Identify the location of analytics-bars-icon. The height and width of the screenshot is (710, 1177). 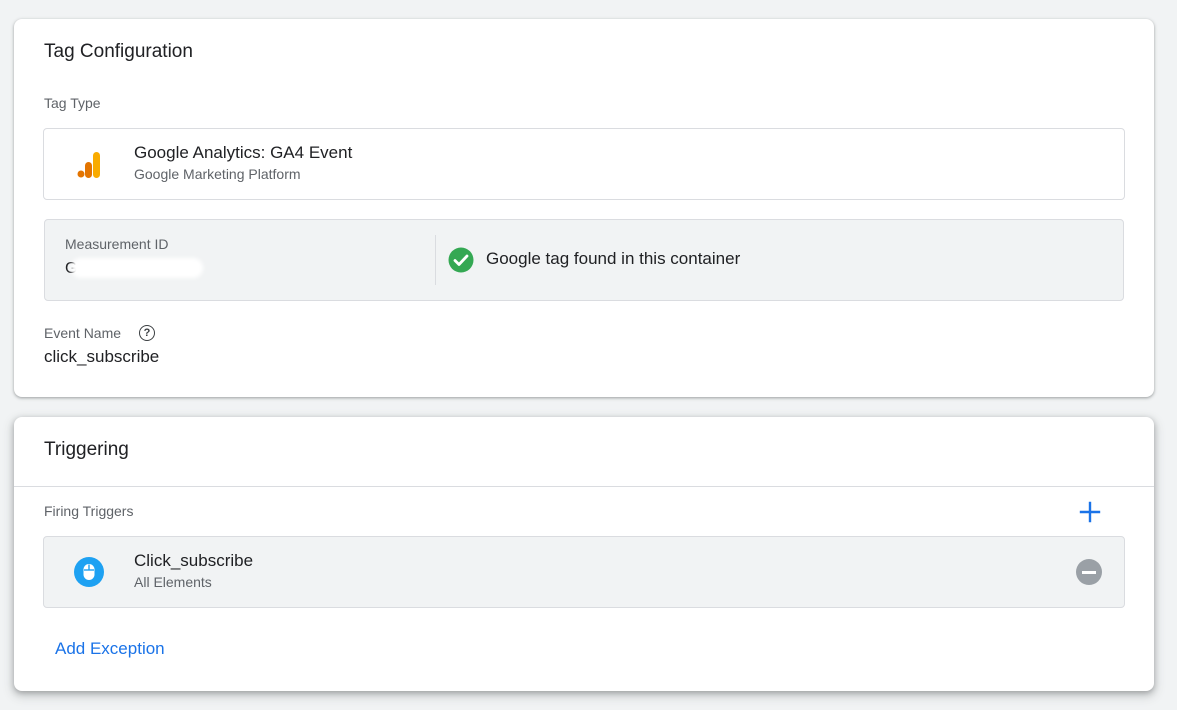
(88, 165).